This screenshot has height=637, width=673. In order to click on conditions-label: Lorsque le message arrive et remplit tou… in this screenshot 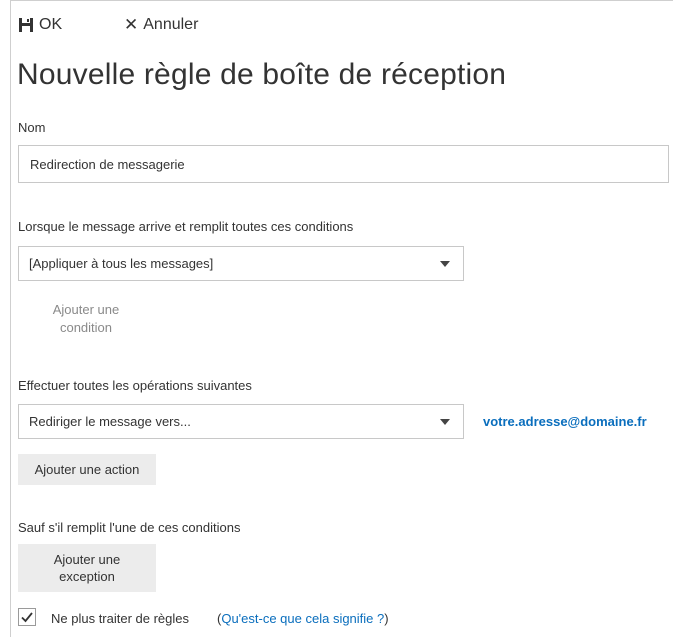, I will do `click(186, 226)`.